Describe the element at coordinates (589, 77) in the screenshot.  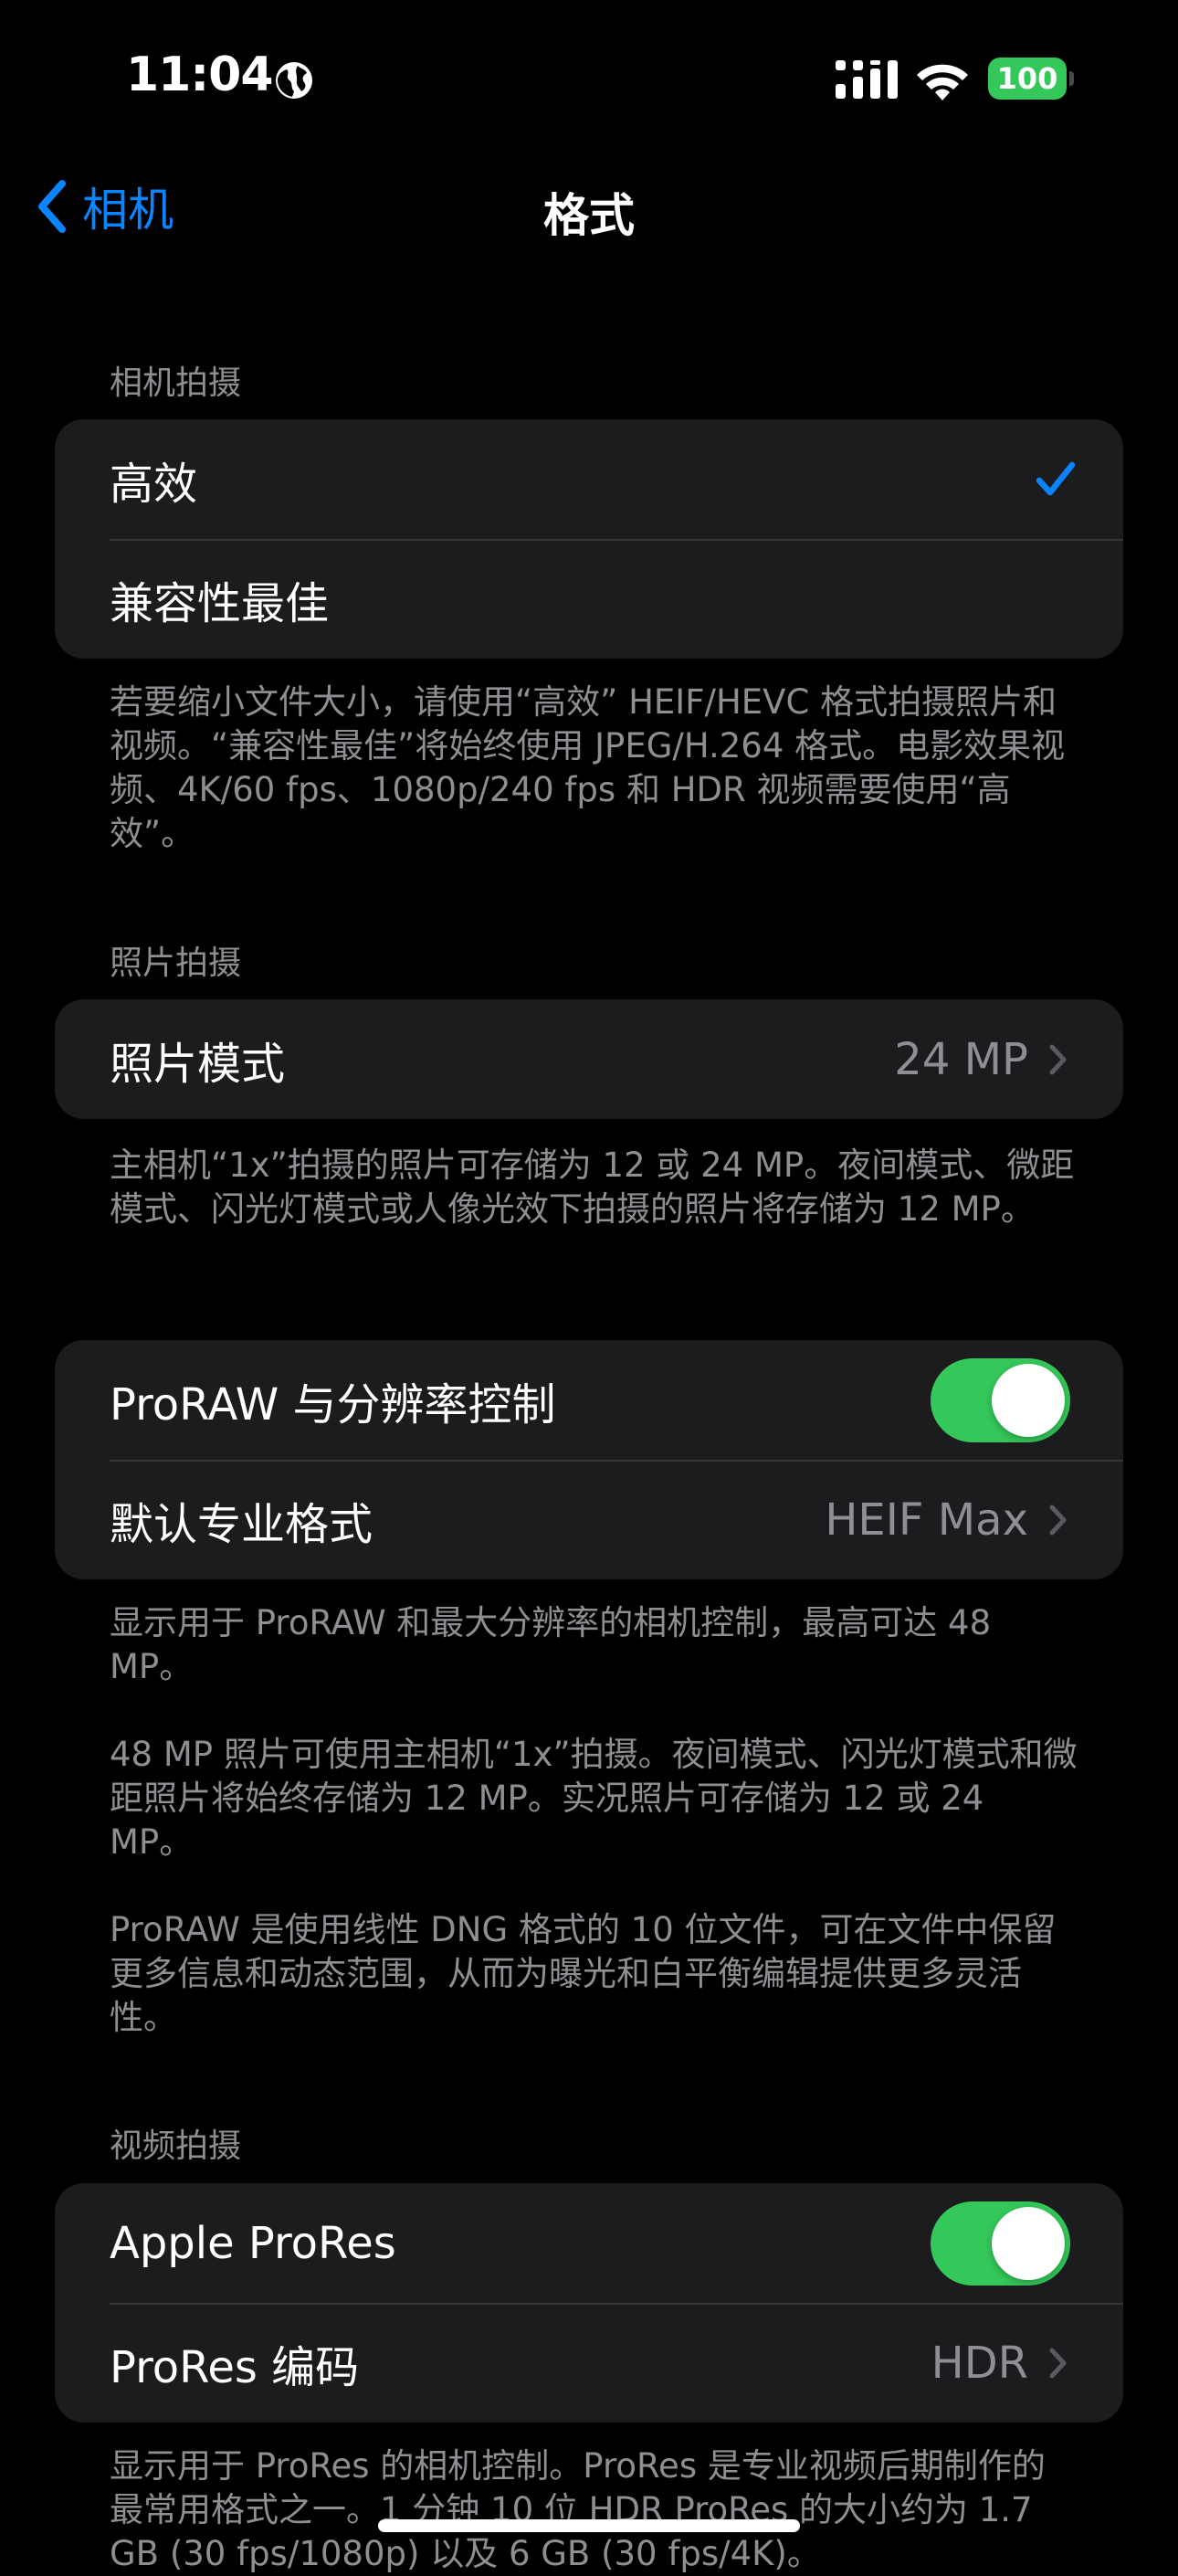
I see `status-bar: 11:04 100` at that location.